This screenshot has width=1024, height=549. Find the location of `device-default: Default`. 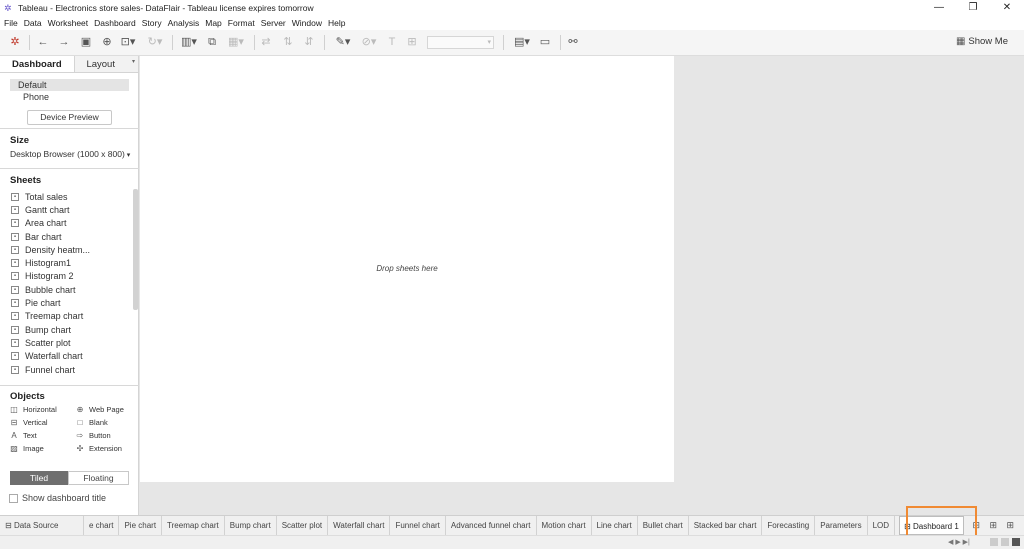

device-default: Default is located at coordinates (69, 85).